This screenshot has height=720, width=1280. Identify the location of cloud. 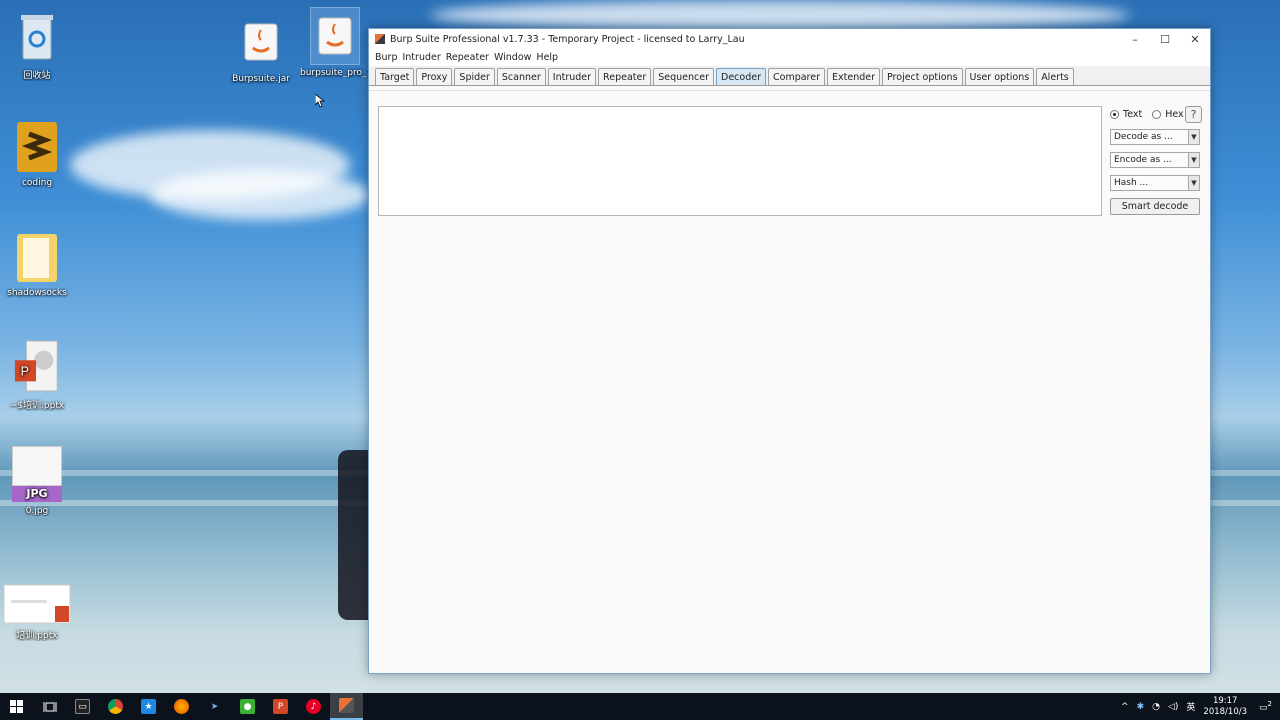
(260, 195).